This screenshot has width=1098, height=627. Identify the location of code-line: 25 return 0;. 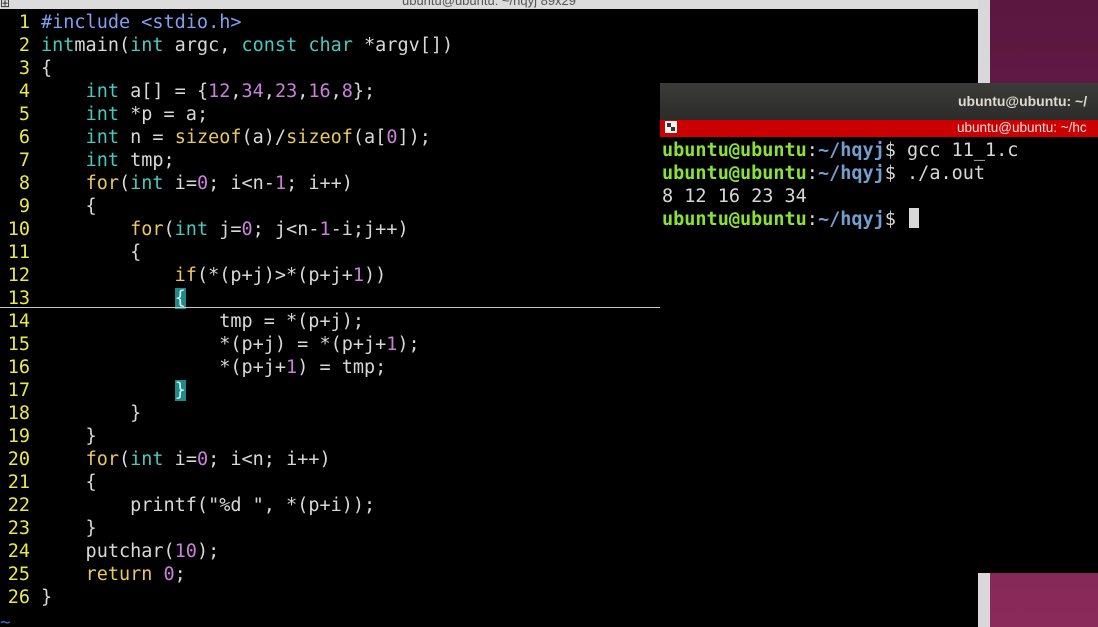
(93, 574).